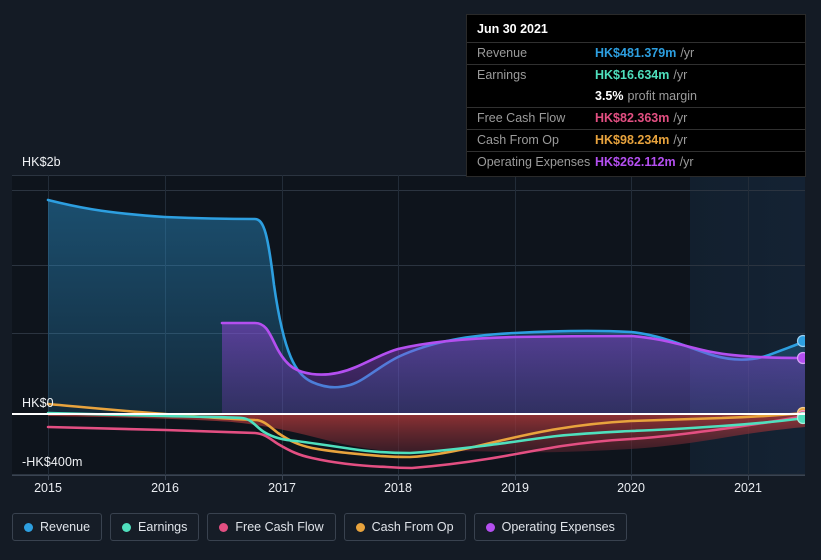 This screenshot has height=560, width=821. I want to click on x-tick-2020, so click(631, 477).